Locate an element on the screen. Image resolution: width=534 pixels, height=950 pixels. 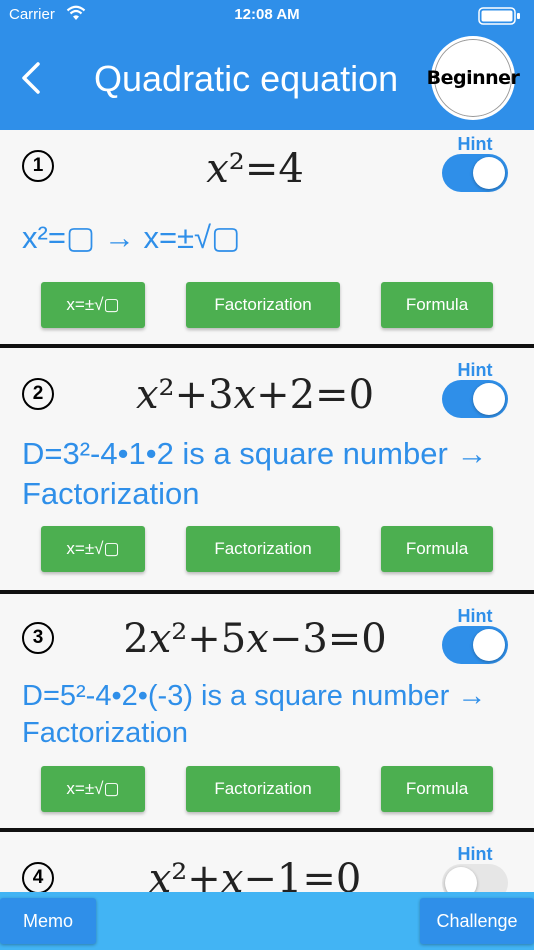
level-badge-label: Beginner is located at coordinates (473, 78).